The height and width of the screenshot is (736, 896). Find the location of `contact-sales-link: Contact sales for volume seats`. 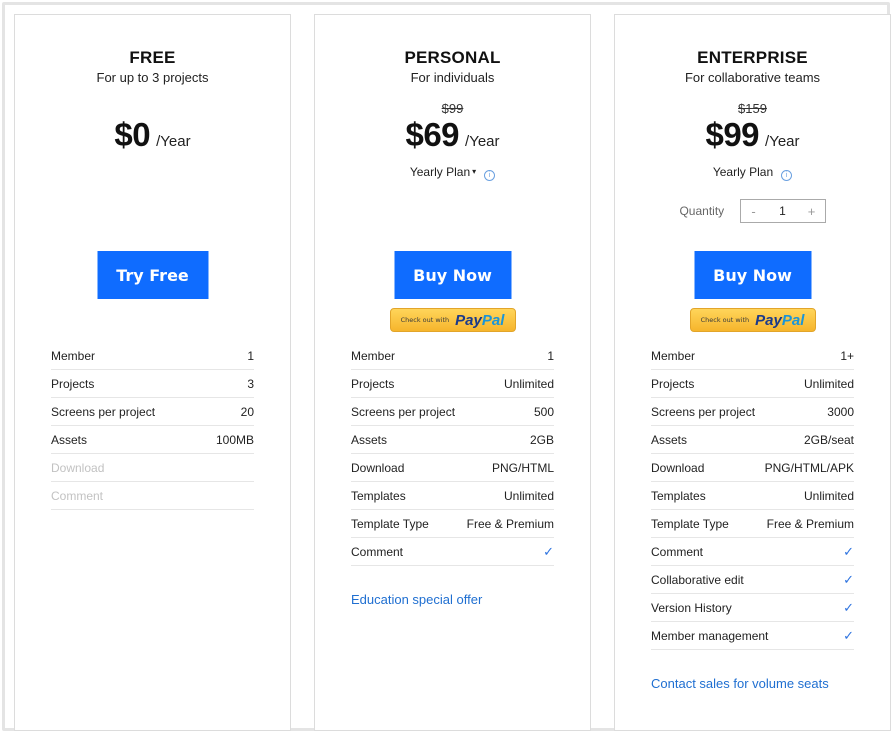

contact-sales-link: Contact sales for volume seats is located at coordinates (740, 683).